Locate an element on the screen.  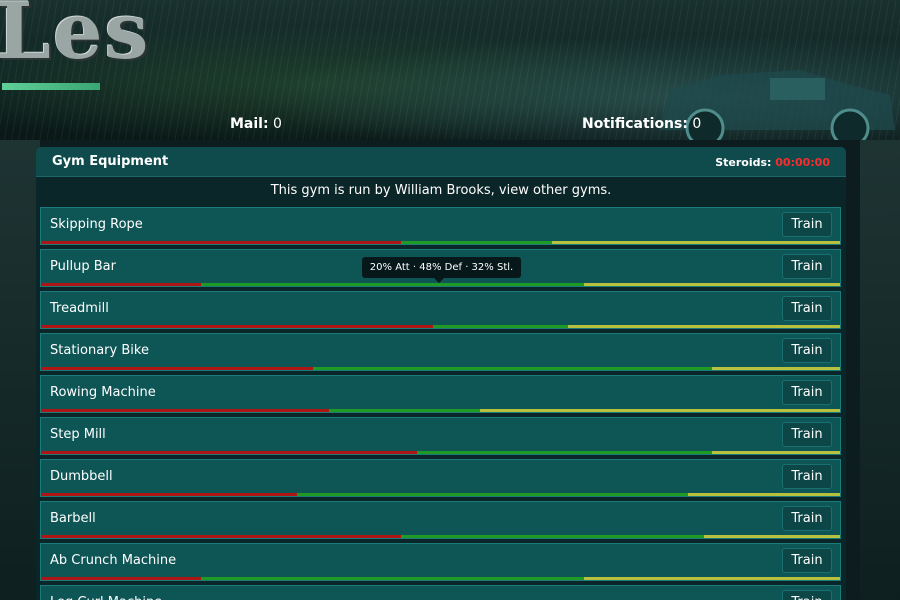
equipment-name: Treadmill is located at coordinates (79, 308).